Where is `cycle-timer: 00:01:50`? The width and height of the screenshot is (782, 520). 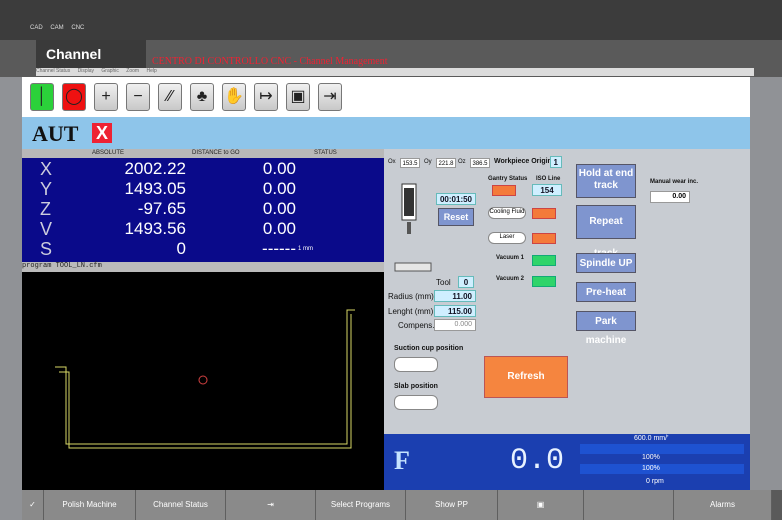
cycle-timer: 00:01:50 is located at coordinates (456, 199).